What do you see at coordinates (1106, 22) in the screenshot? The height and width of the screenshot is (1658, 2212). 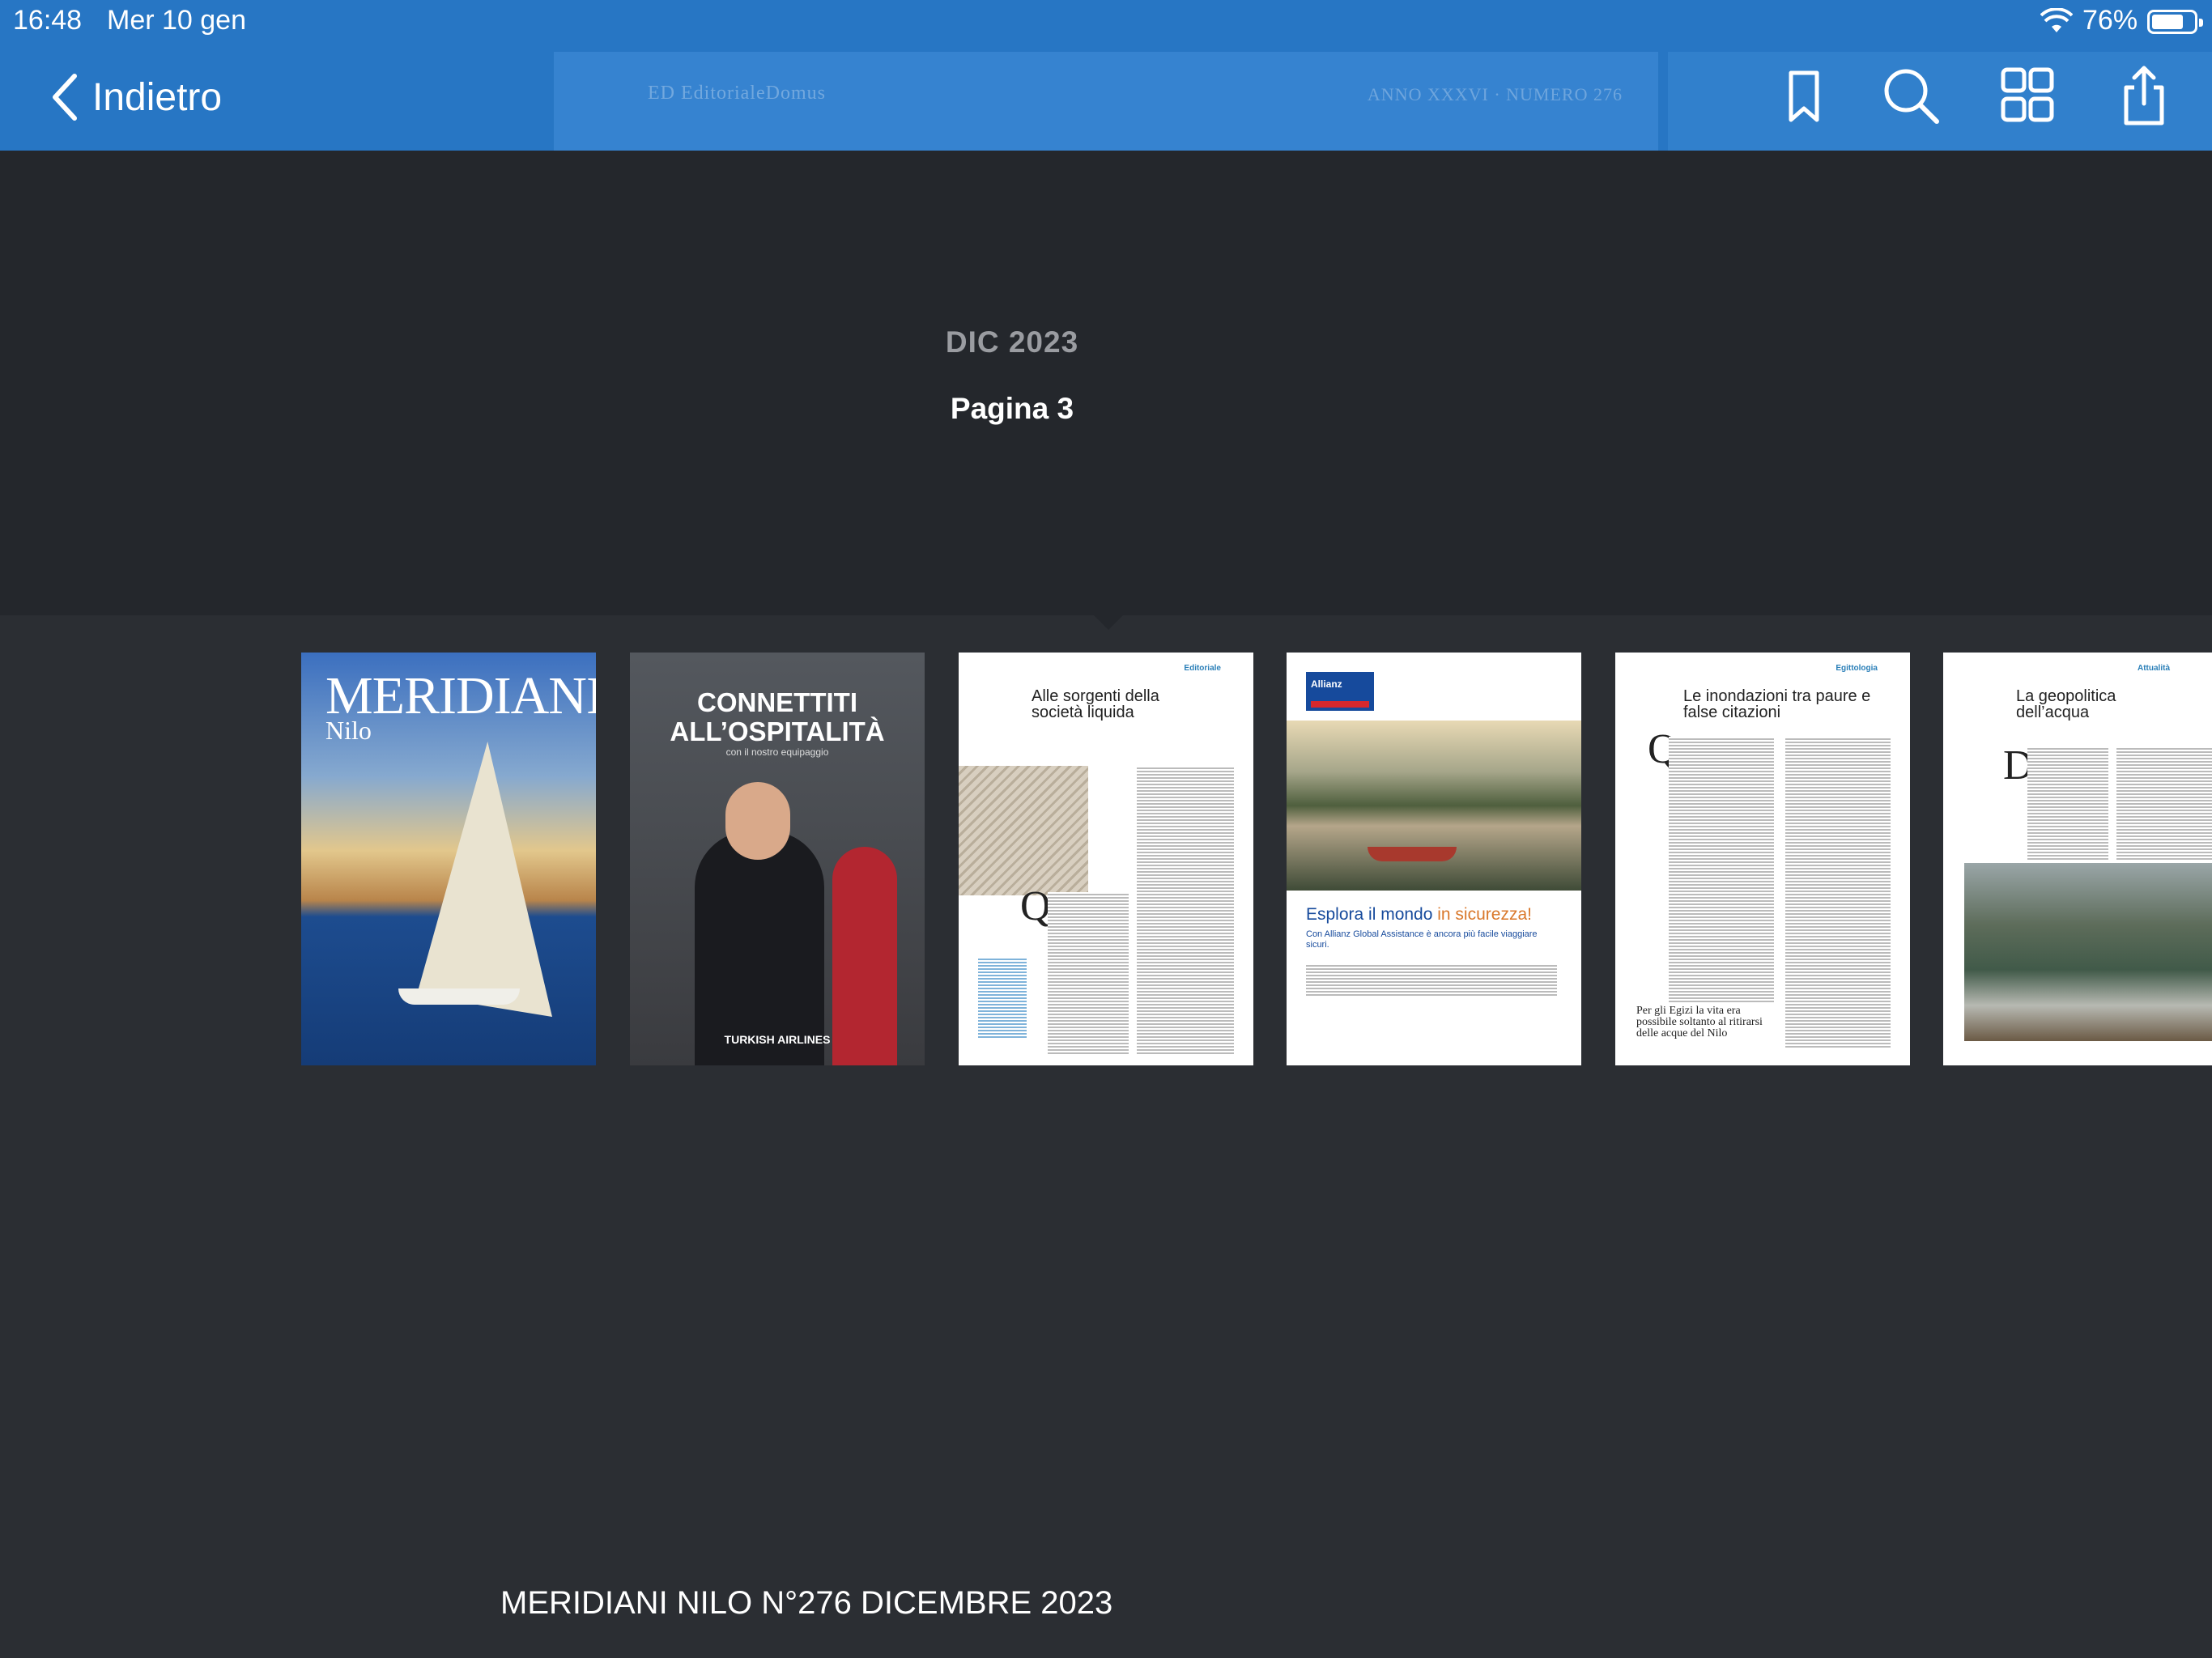 I see `status-bar: 16:48 Mer 10 gen 76%` at bounding box center [1106, 22].